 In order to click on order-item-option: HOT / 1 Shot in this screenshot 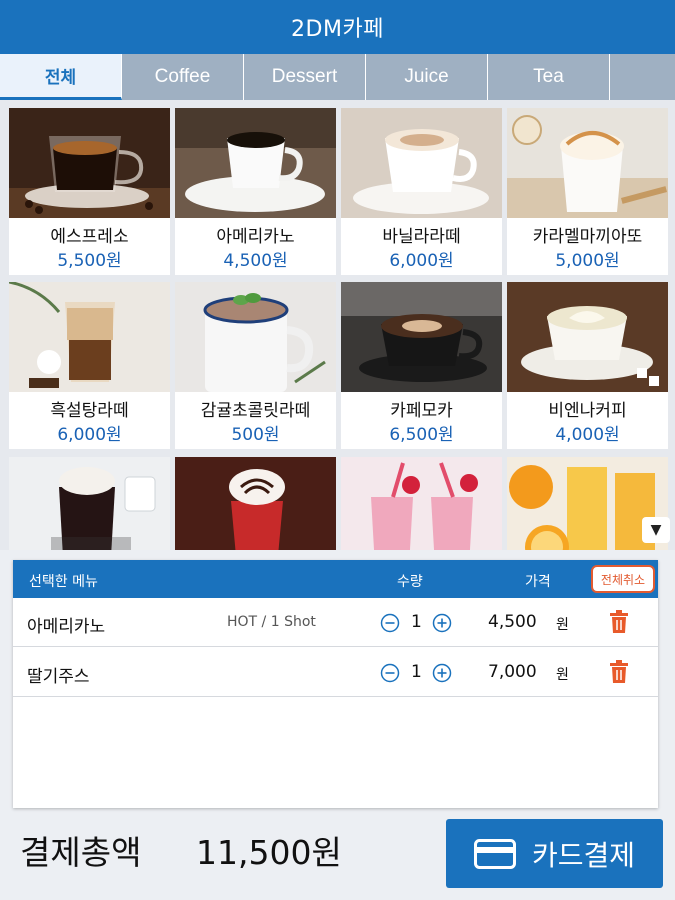, I will do `click(271, 622)`.